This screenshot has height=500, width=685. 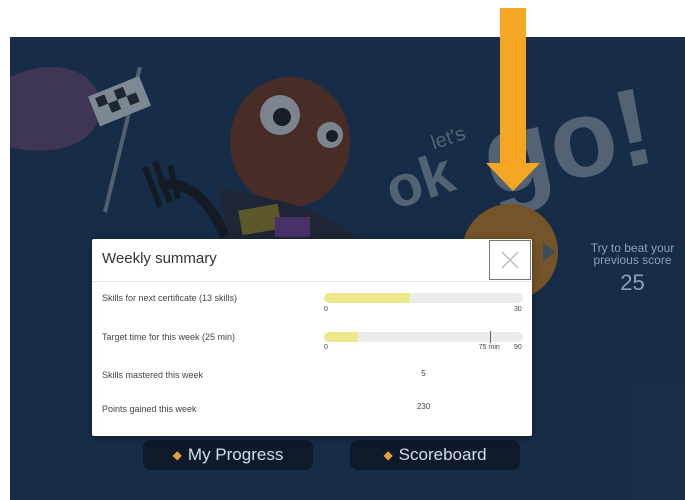 I want to click on target-time-max: 90, so click(x=518, y=347).